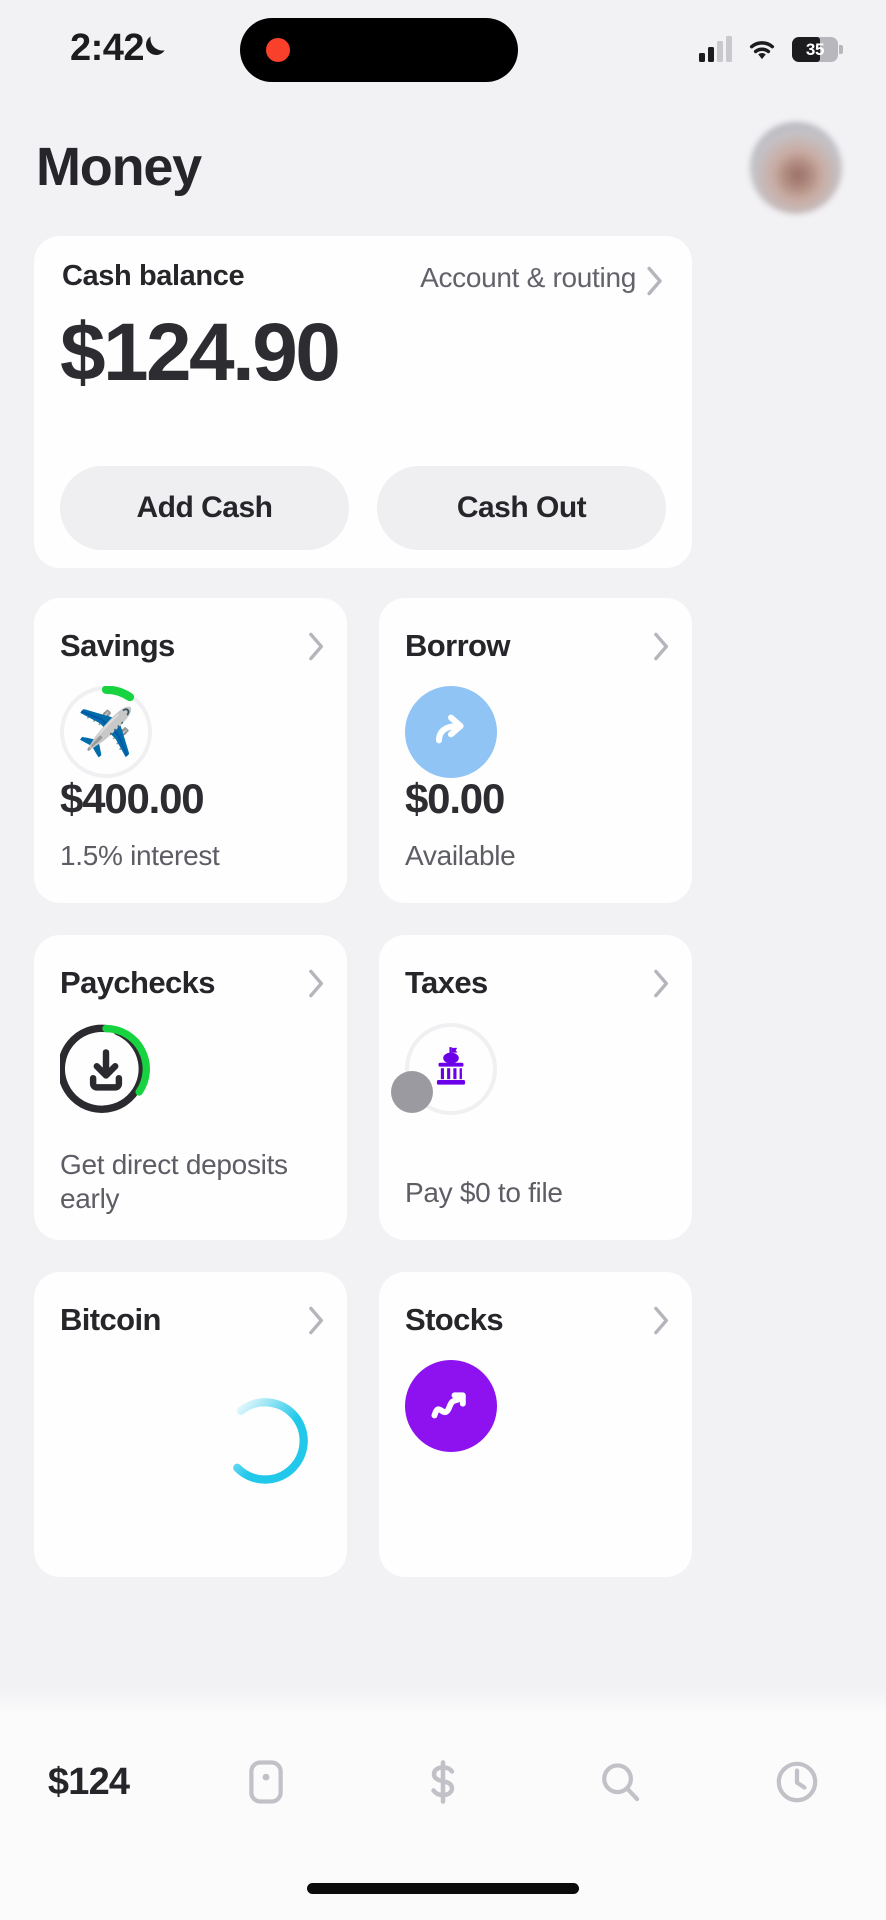  What do you see at coordinates (363, 508) in the screenshot?
I see `balance-actions: Add Cash Cash Out` at bounding box center [363, 508].